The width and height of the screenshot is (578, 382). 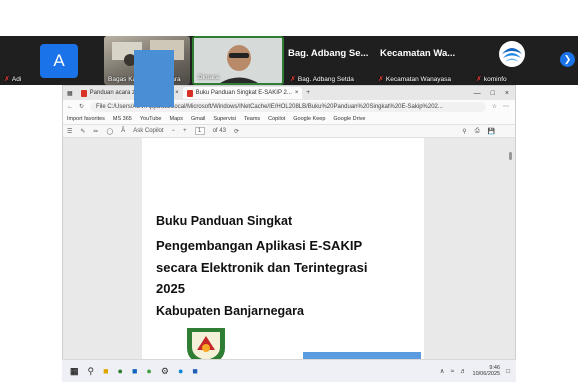 What do you see at coordinates (148, 131) in the screenshot?
I see `ask-copilot-button: Ask Copilot` at bounding box center [148, 131].